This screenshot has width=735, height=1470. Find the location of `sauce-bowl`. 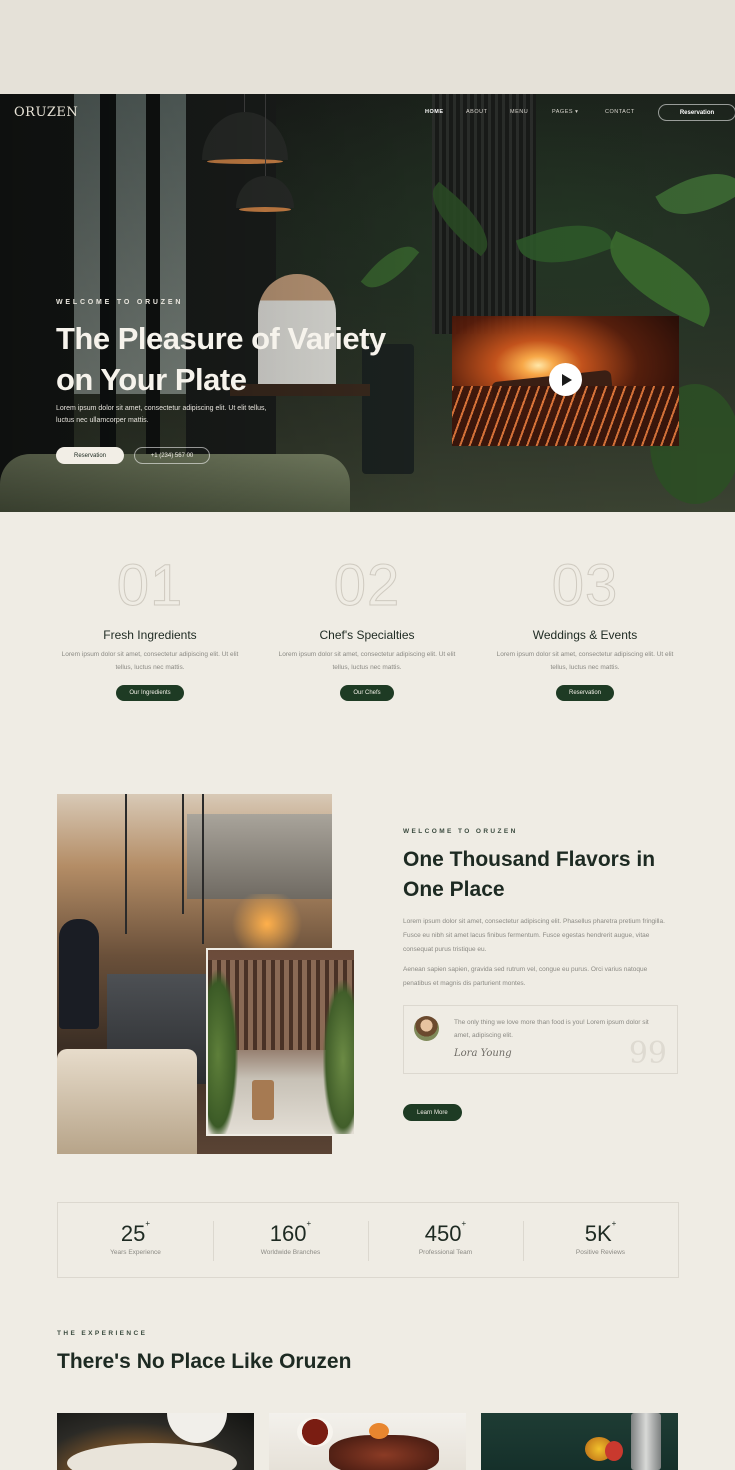

sauce-bowl is located at coordinates (315, 1432).